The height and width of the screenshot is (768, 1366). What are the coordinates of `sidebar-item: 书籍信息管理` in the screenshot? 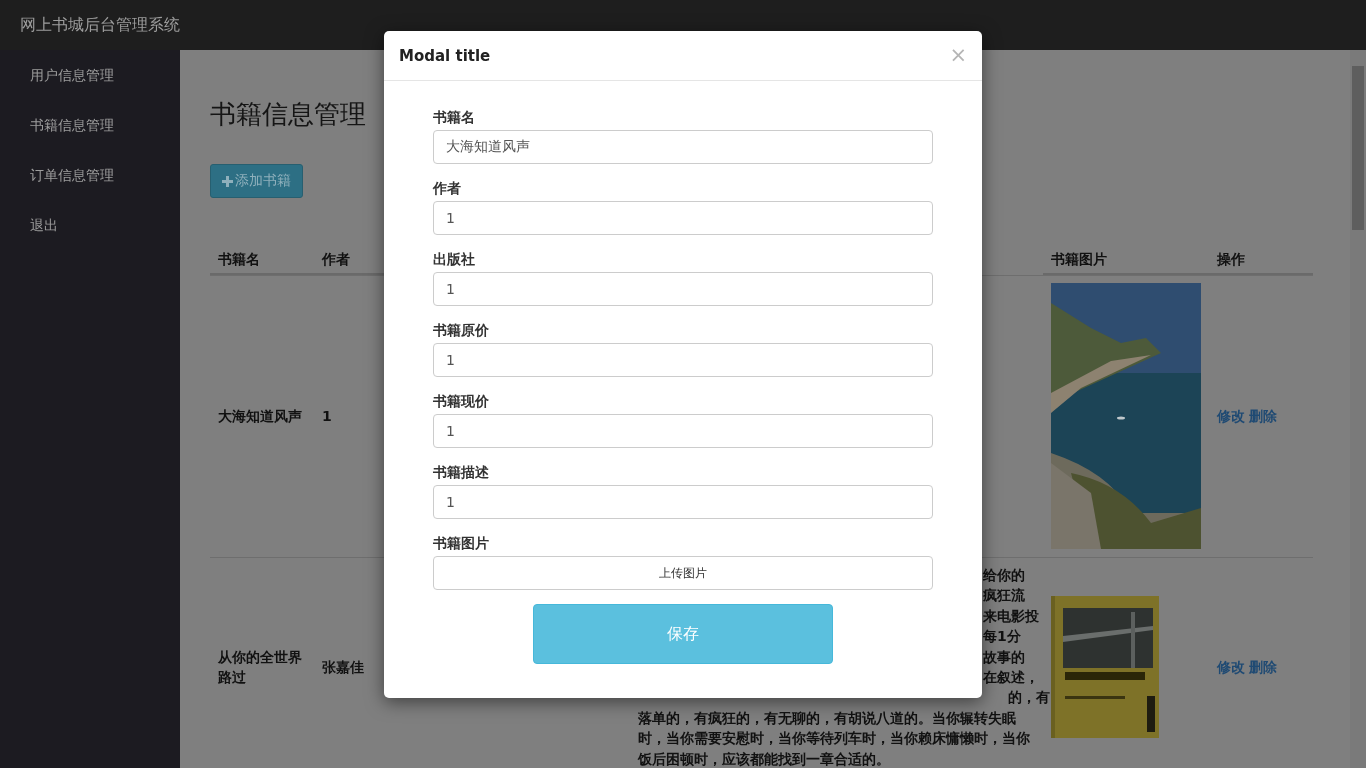 It's located at (90, 140).